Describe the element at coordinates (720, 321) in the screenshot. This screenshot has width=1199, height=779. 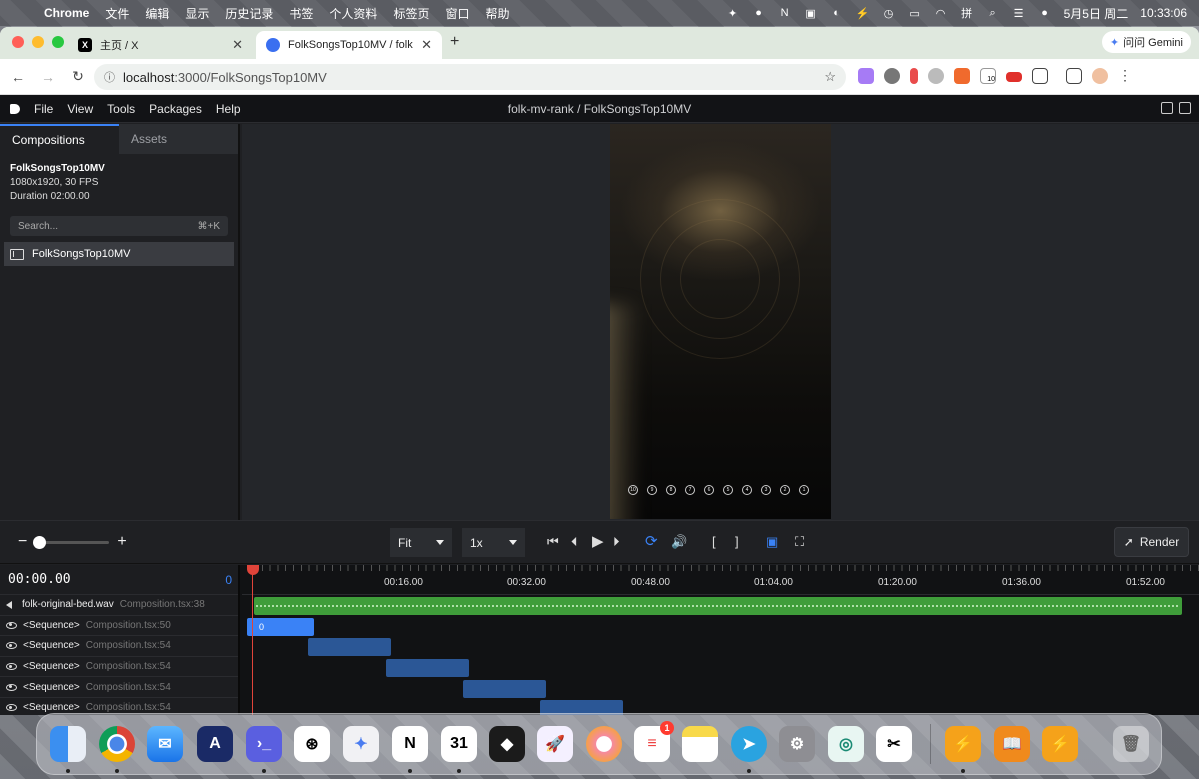
I see `video-frame: 10 9 8 7 6 5 4 3 2 1` at that location.